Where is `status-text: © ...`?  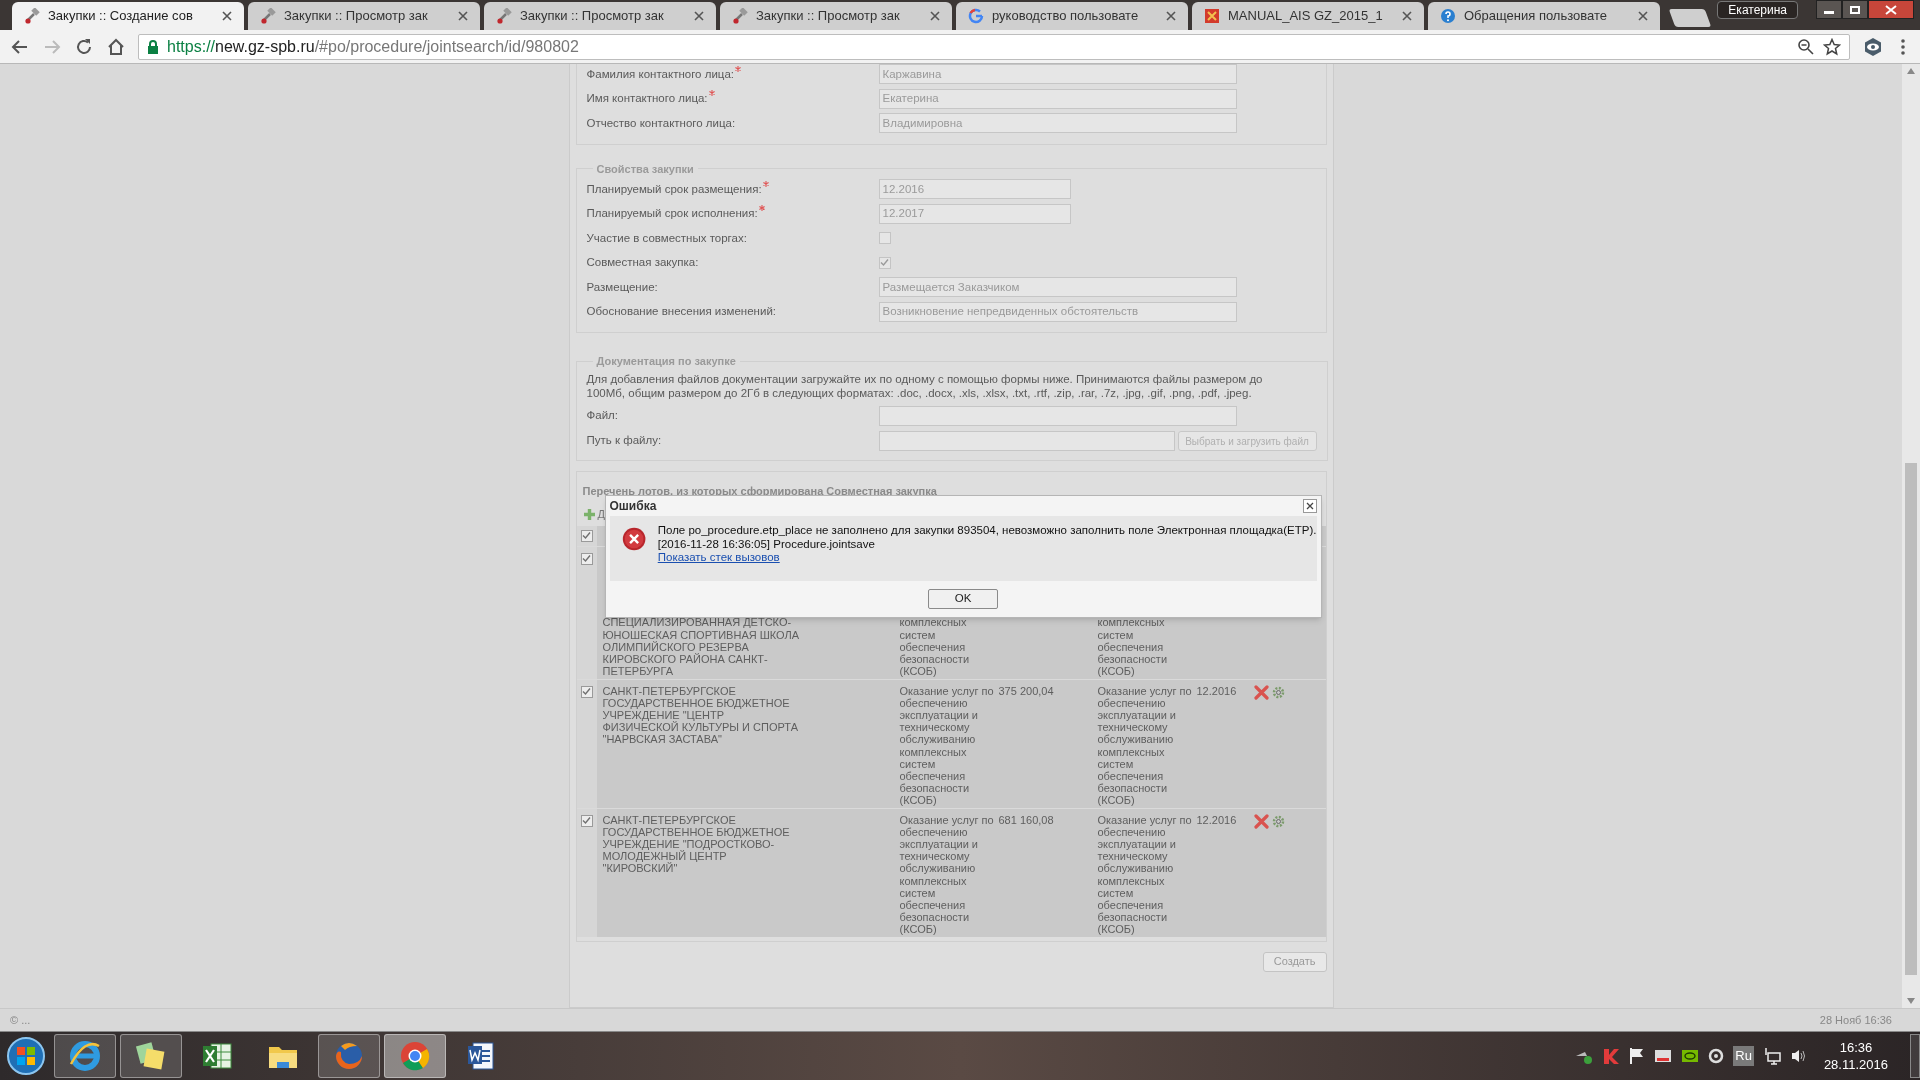 status-text: © ... is located at coordinates (20, 1020).